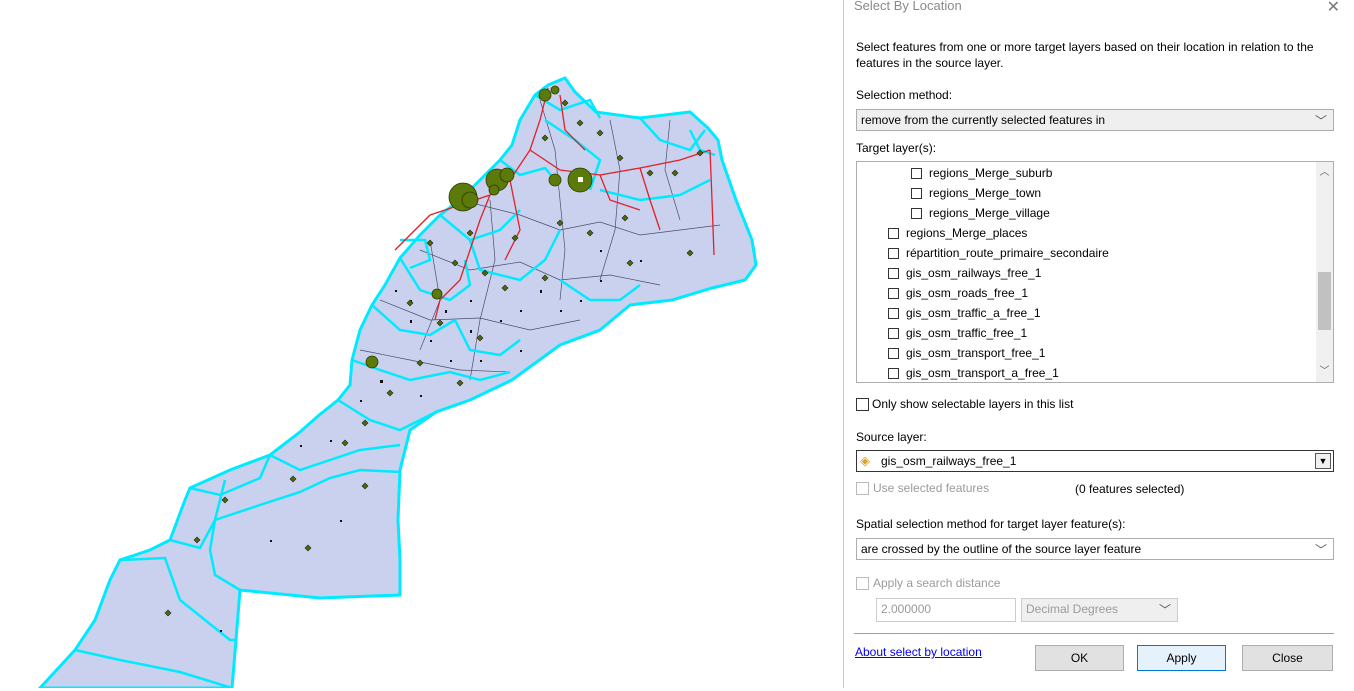 The height and width of the screenshot is (691, 1354). Describe the element at coordinates (985, 193) in the screenshot. I see `target-layer-label: regions_Merge_town` at that location.